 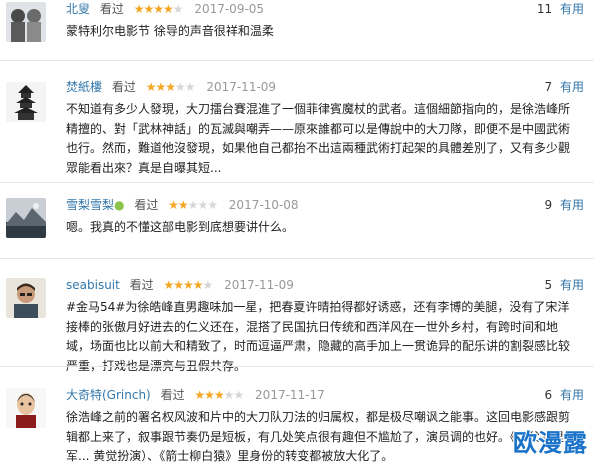 I want to click on vote-count: 5 有用, so click(x=564, y=285).